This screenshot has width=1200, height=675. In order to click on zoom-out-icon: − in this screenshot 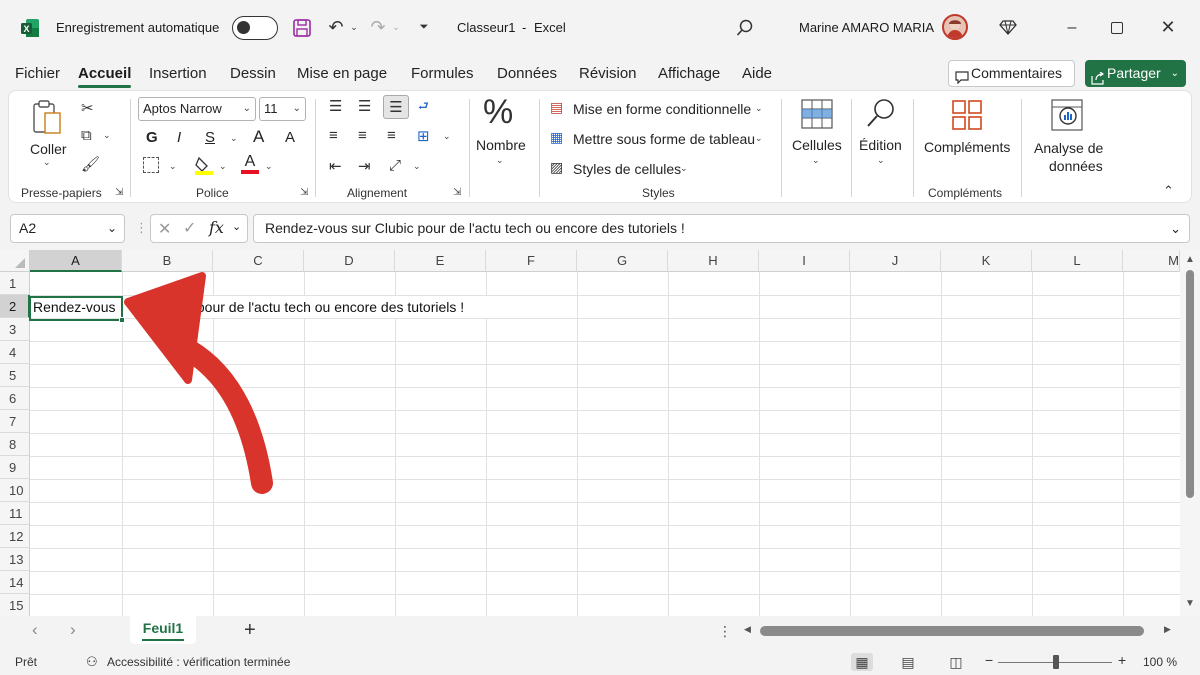, I will do `click(989, 660)`.